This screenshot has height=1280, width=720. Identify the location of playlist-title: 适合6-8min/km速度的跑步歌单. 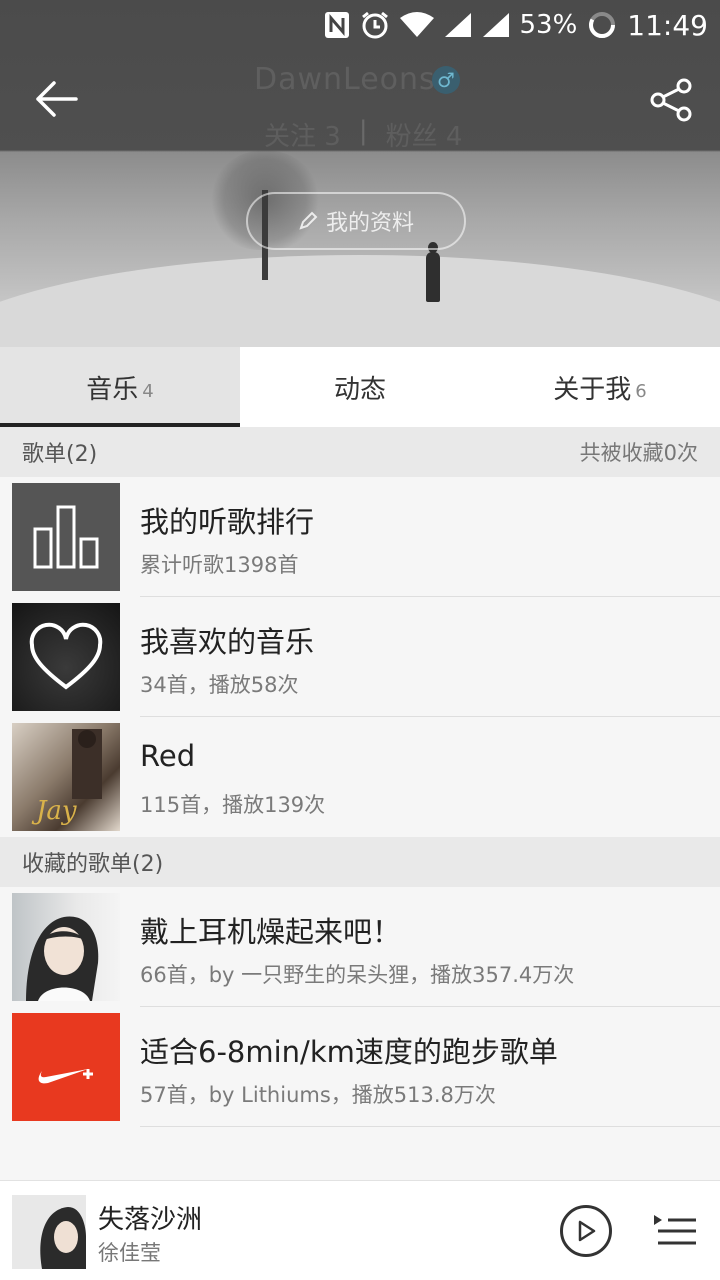
(349, 1052).